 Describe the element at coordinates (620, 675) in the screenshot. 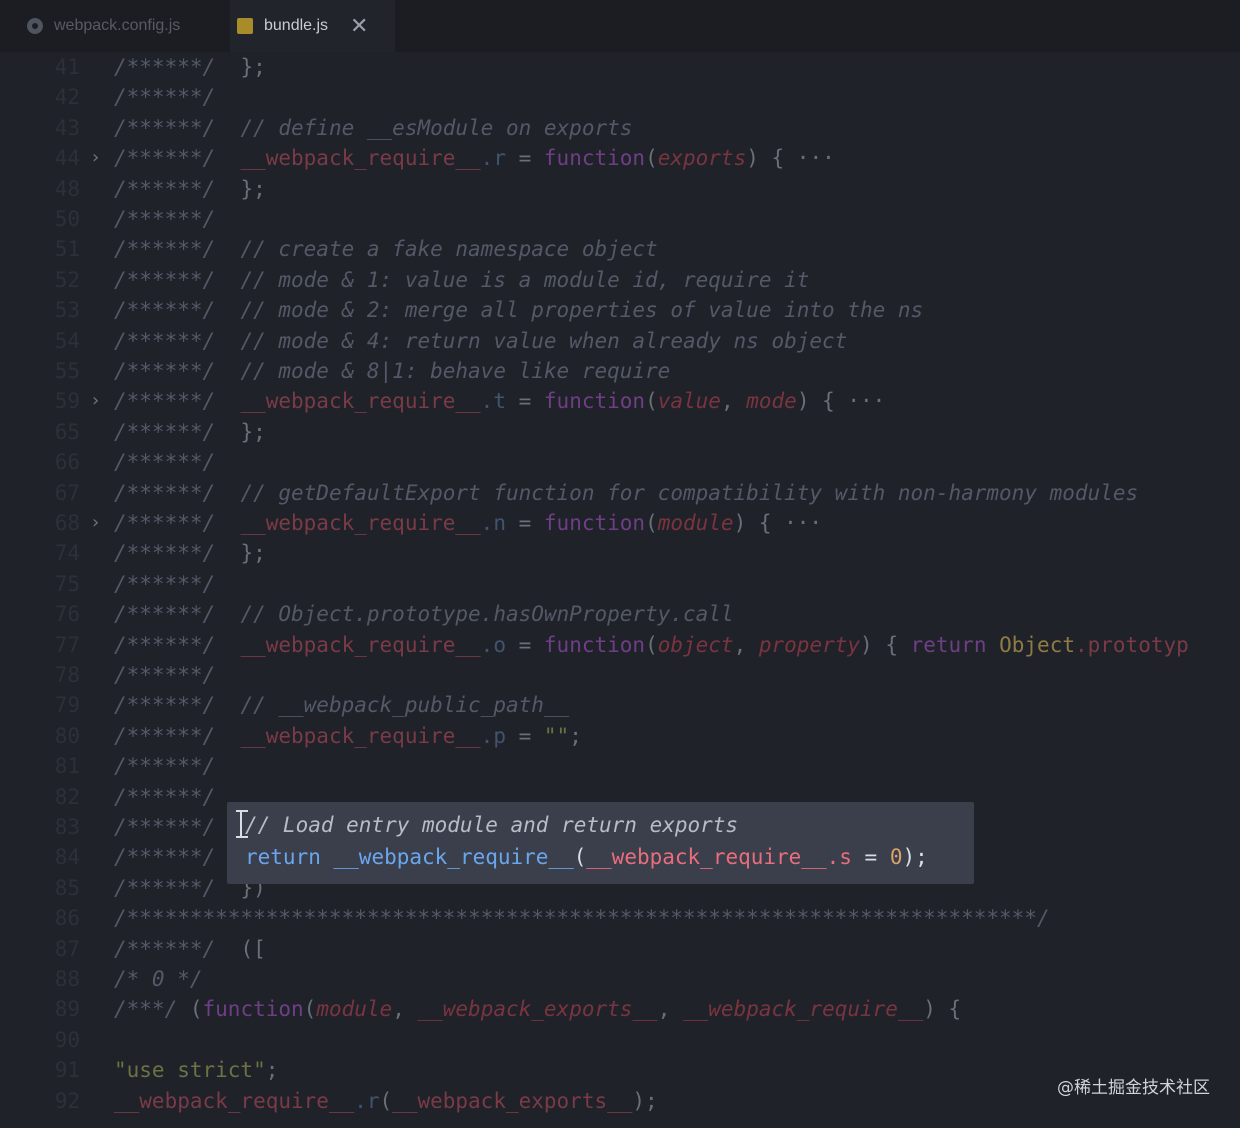

I see `code-line: 78 /******/` at that location.